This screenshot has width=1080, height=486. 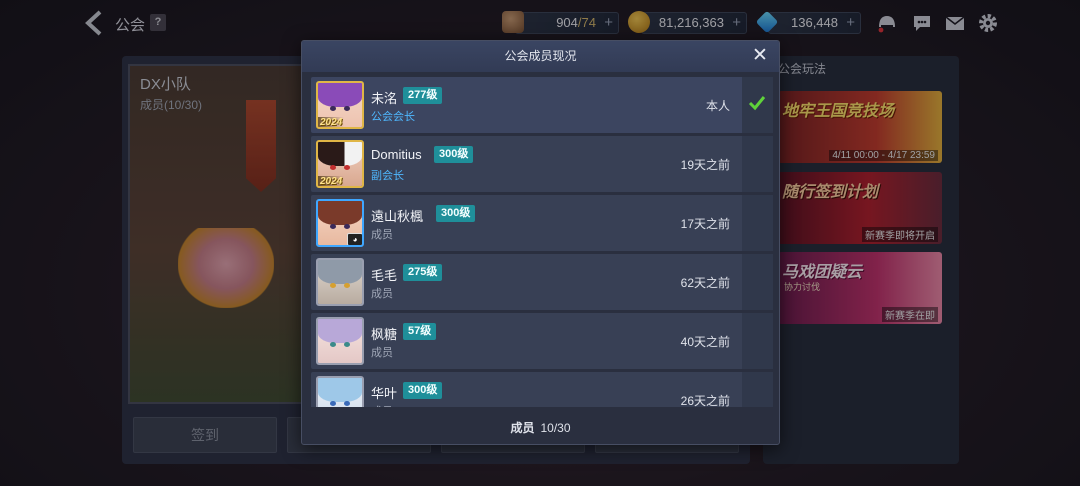 I want to click on member-role: 副会长, so click(x=387, y=176).